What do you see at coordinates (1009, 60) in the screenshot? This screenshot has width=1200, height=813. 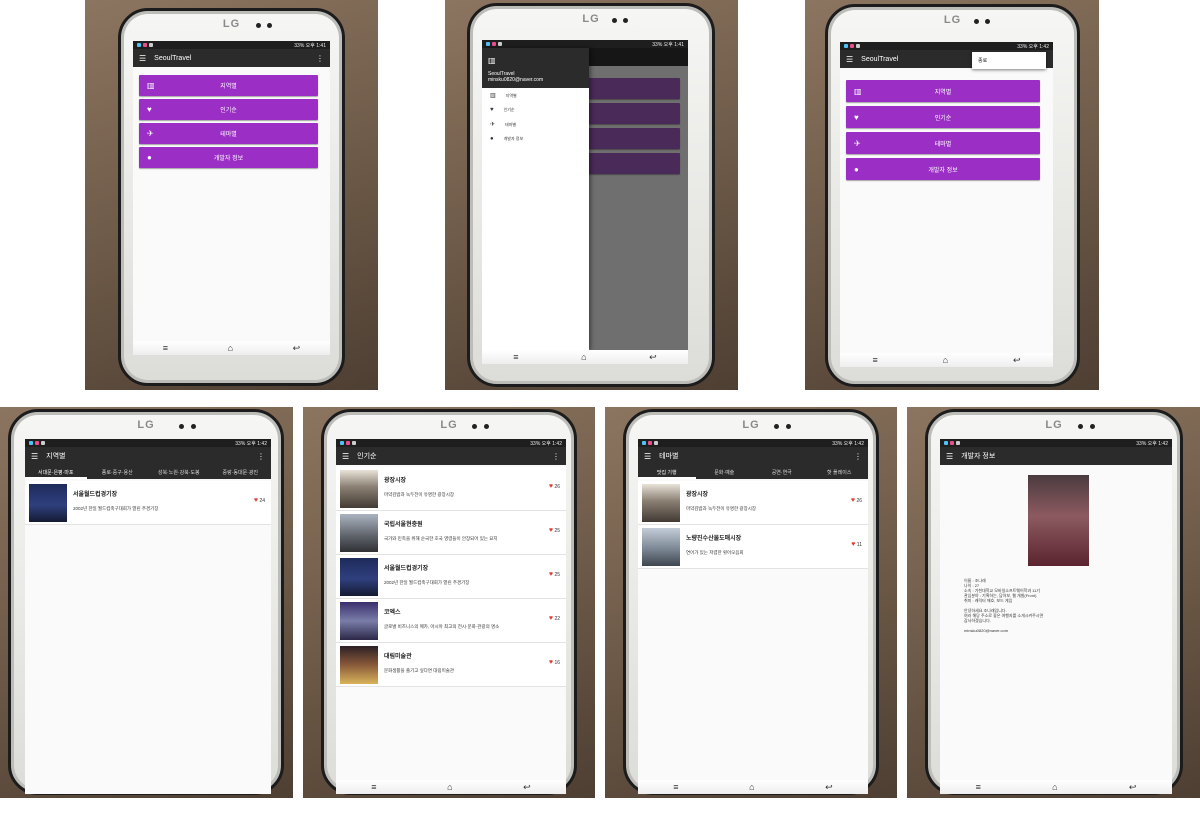 I see `overflow-menu: 종료` at bounding box center [1009, 60].